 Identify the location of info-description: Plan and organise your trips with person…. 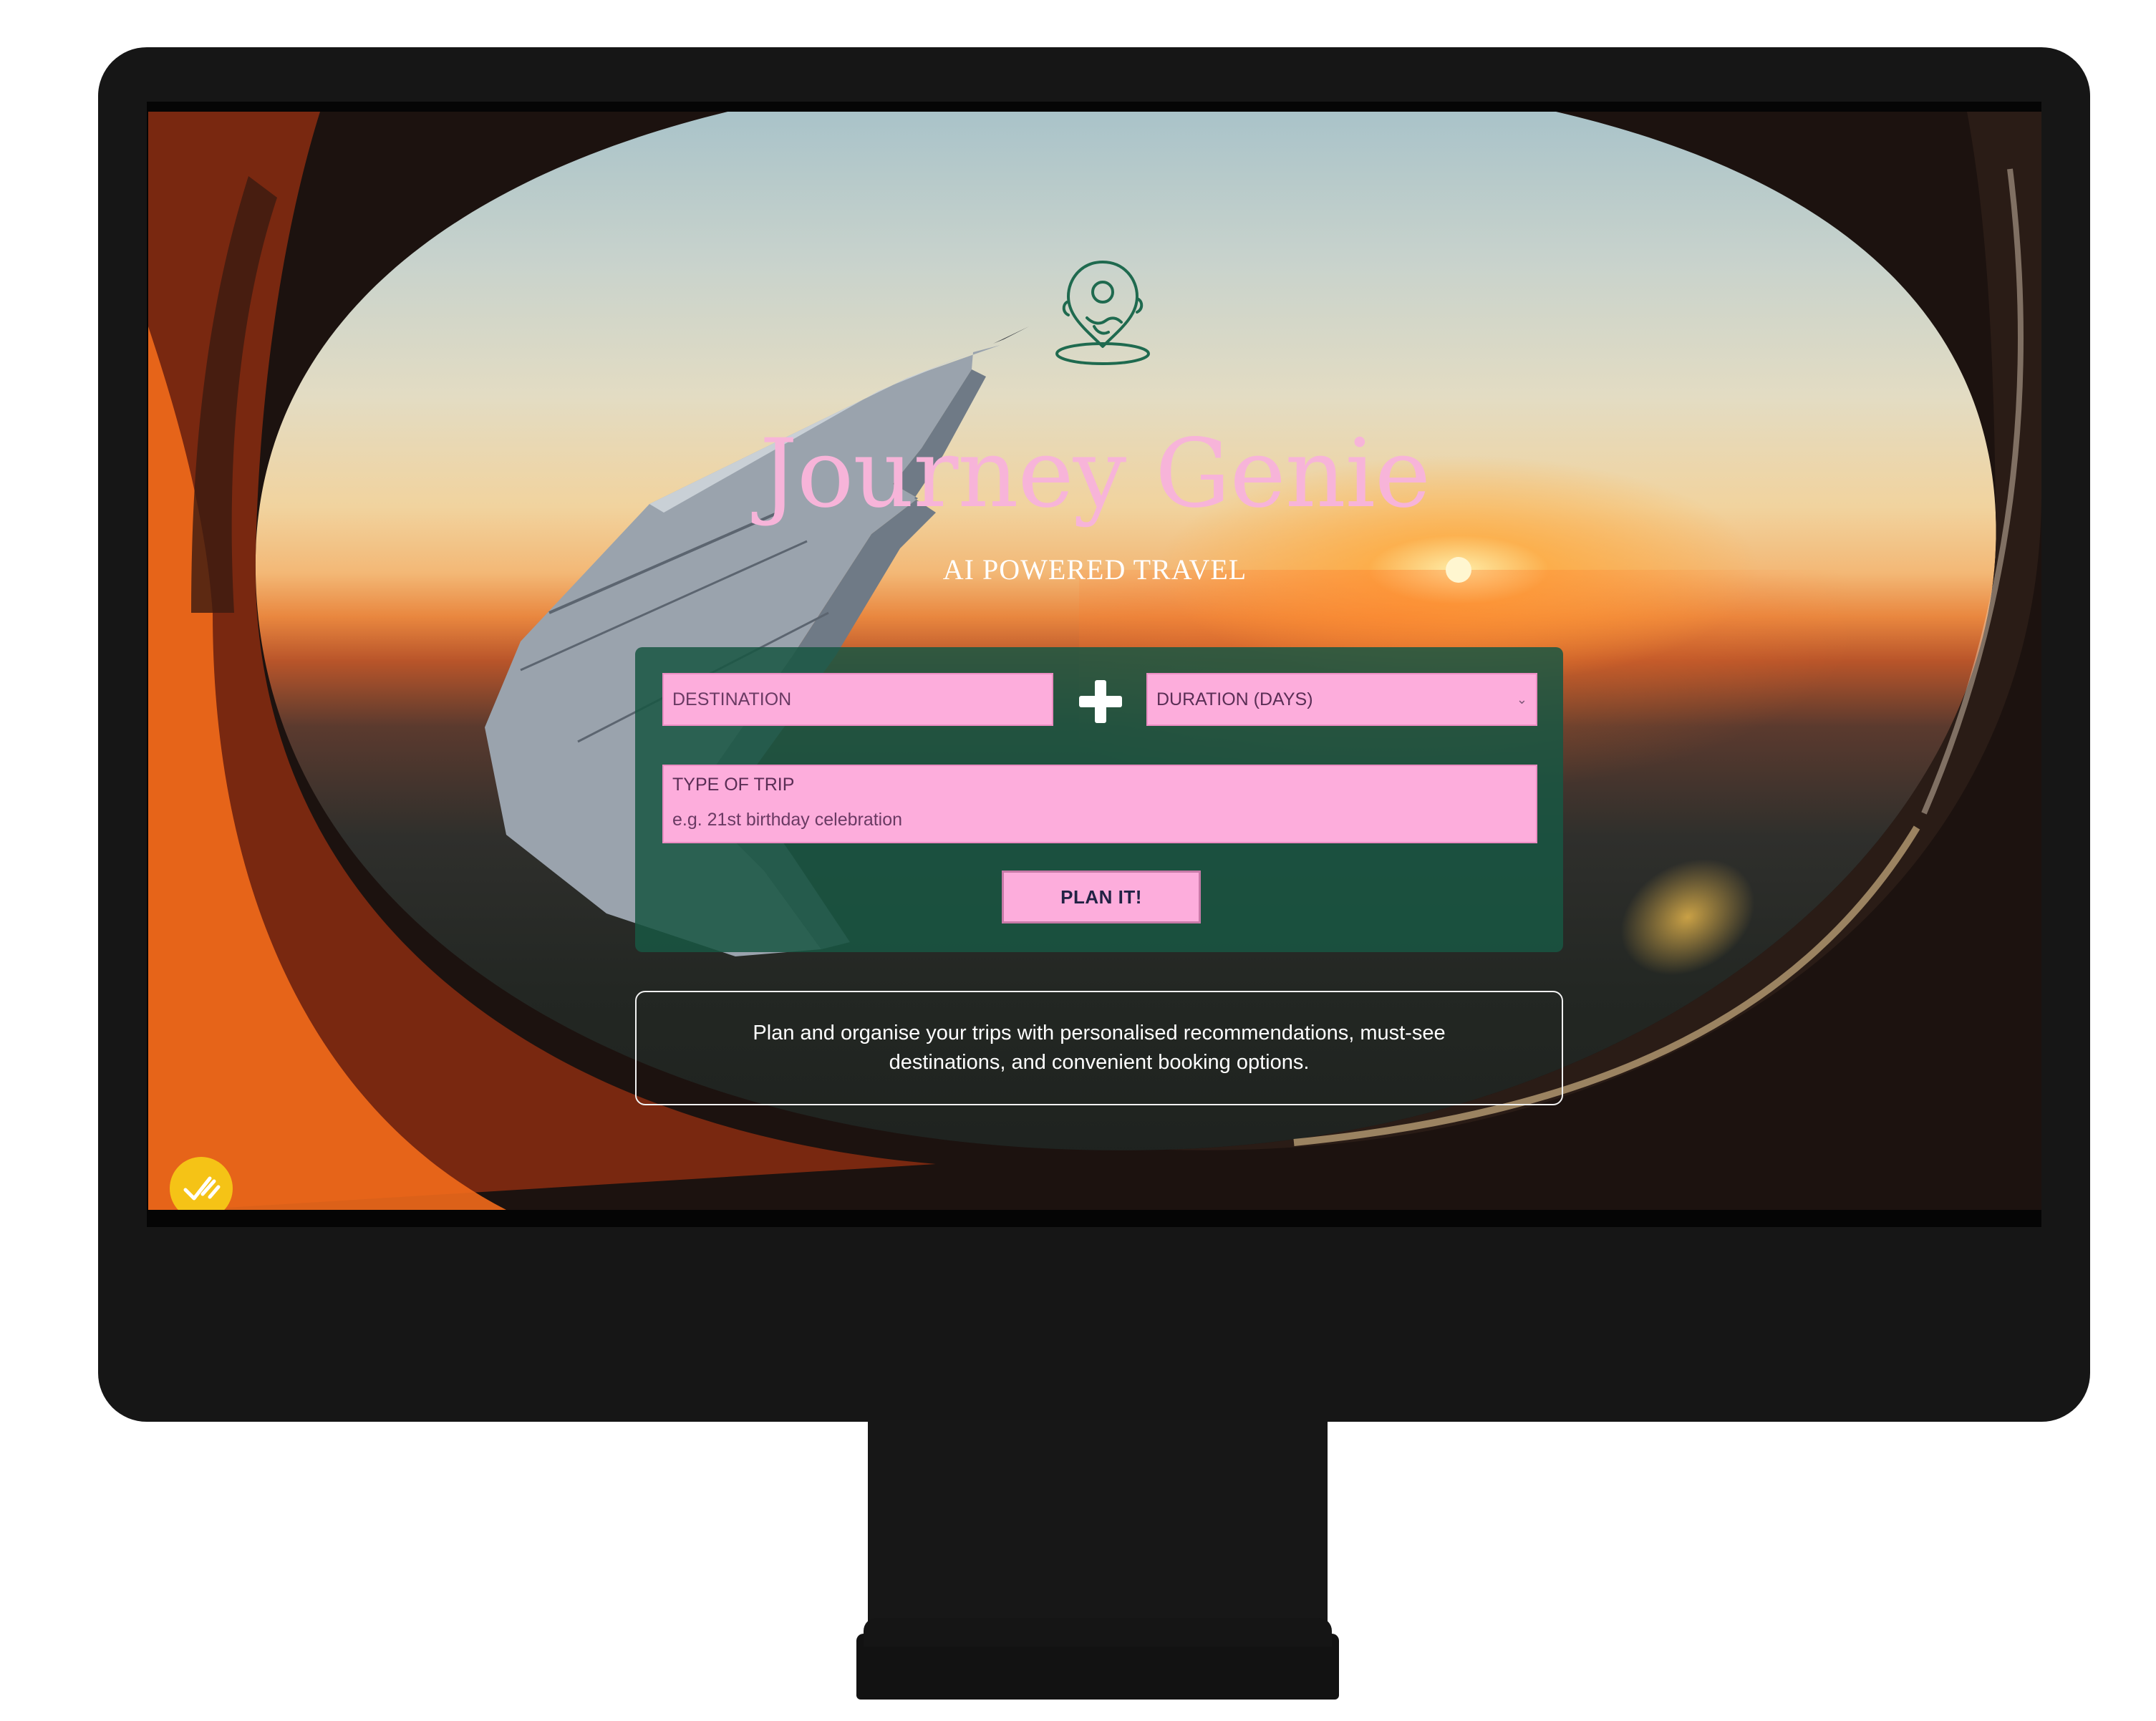
(1099, 1048).